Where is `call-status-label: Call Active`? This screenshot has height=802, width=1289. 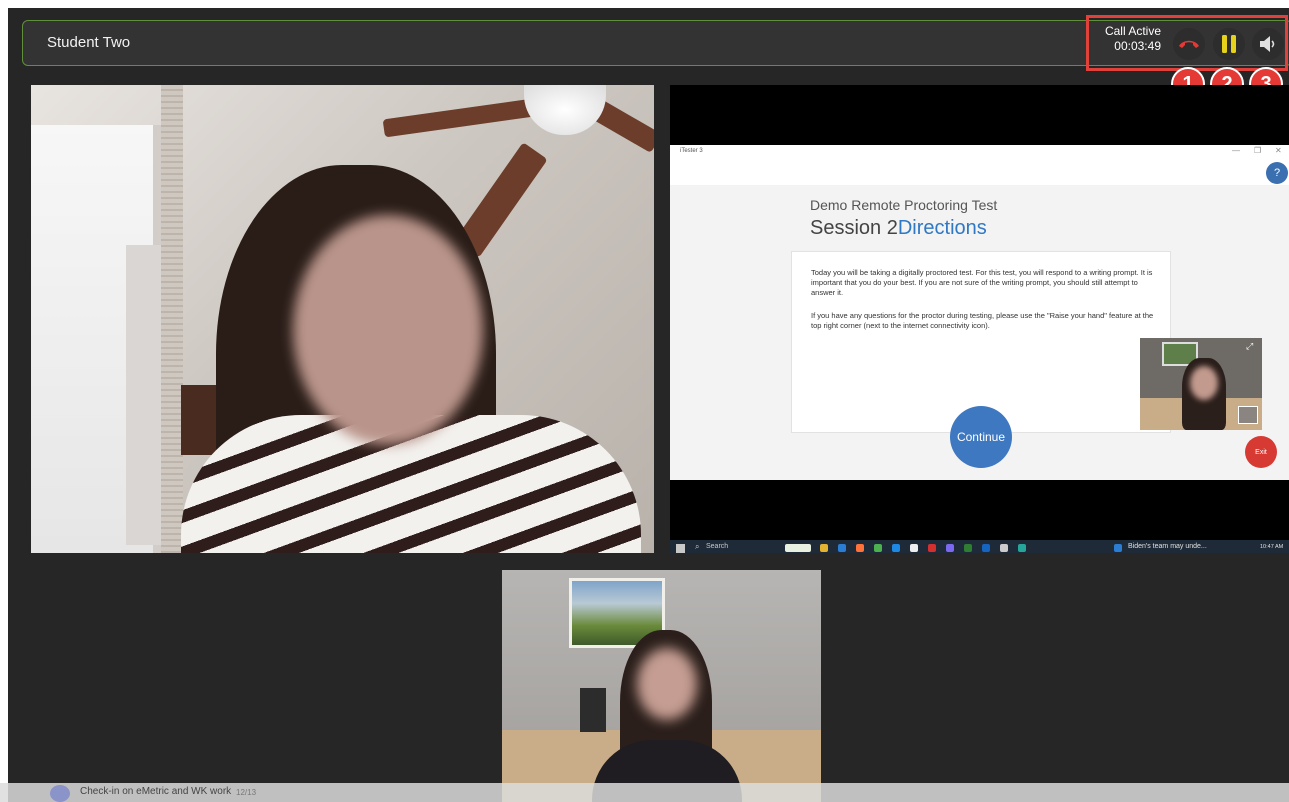 call-status-label: Call Active is located at coordinates (1132, 31).